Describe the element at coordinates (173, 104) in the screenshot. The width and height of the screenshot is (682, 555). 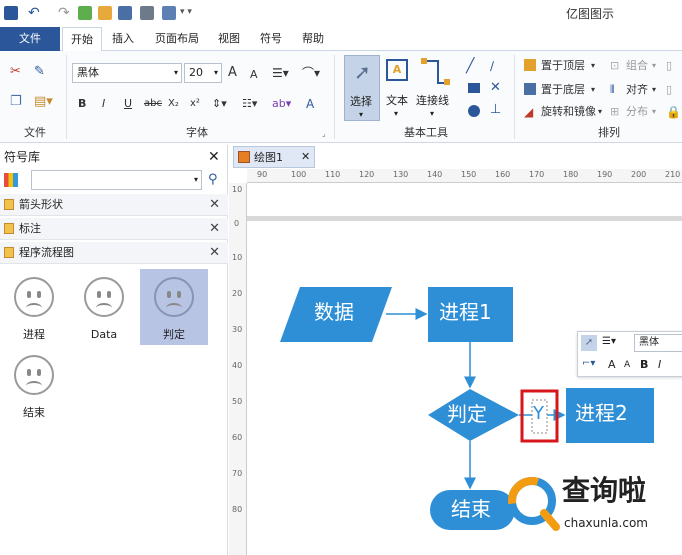
I see `subscript-button: X₂` at that location.